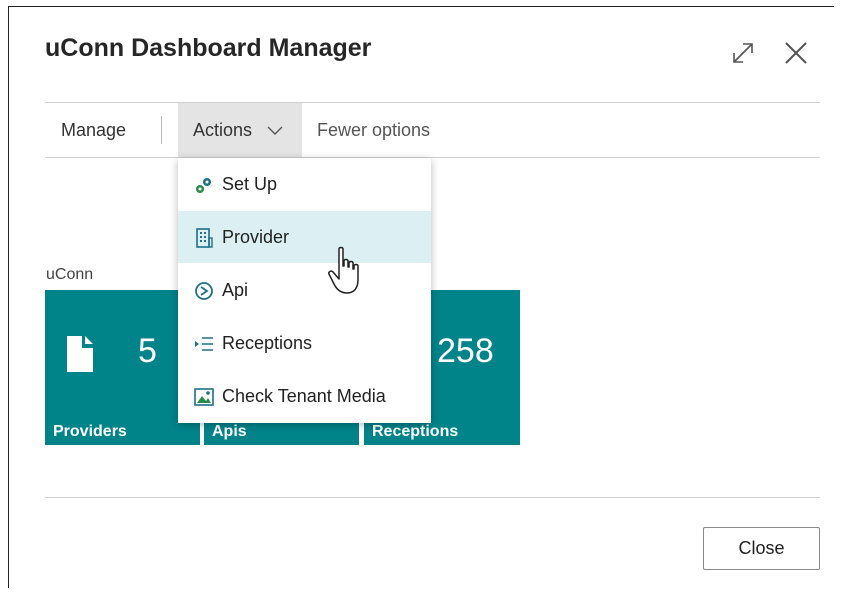  Describe the element at coordinates (275, 130) in the screenshot. I see `chevron-down-icon` at that location.